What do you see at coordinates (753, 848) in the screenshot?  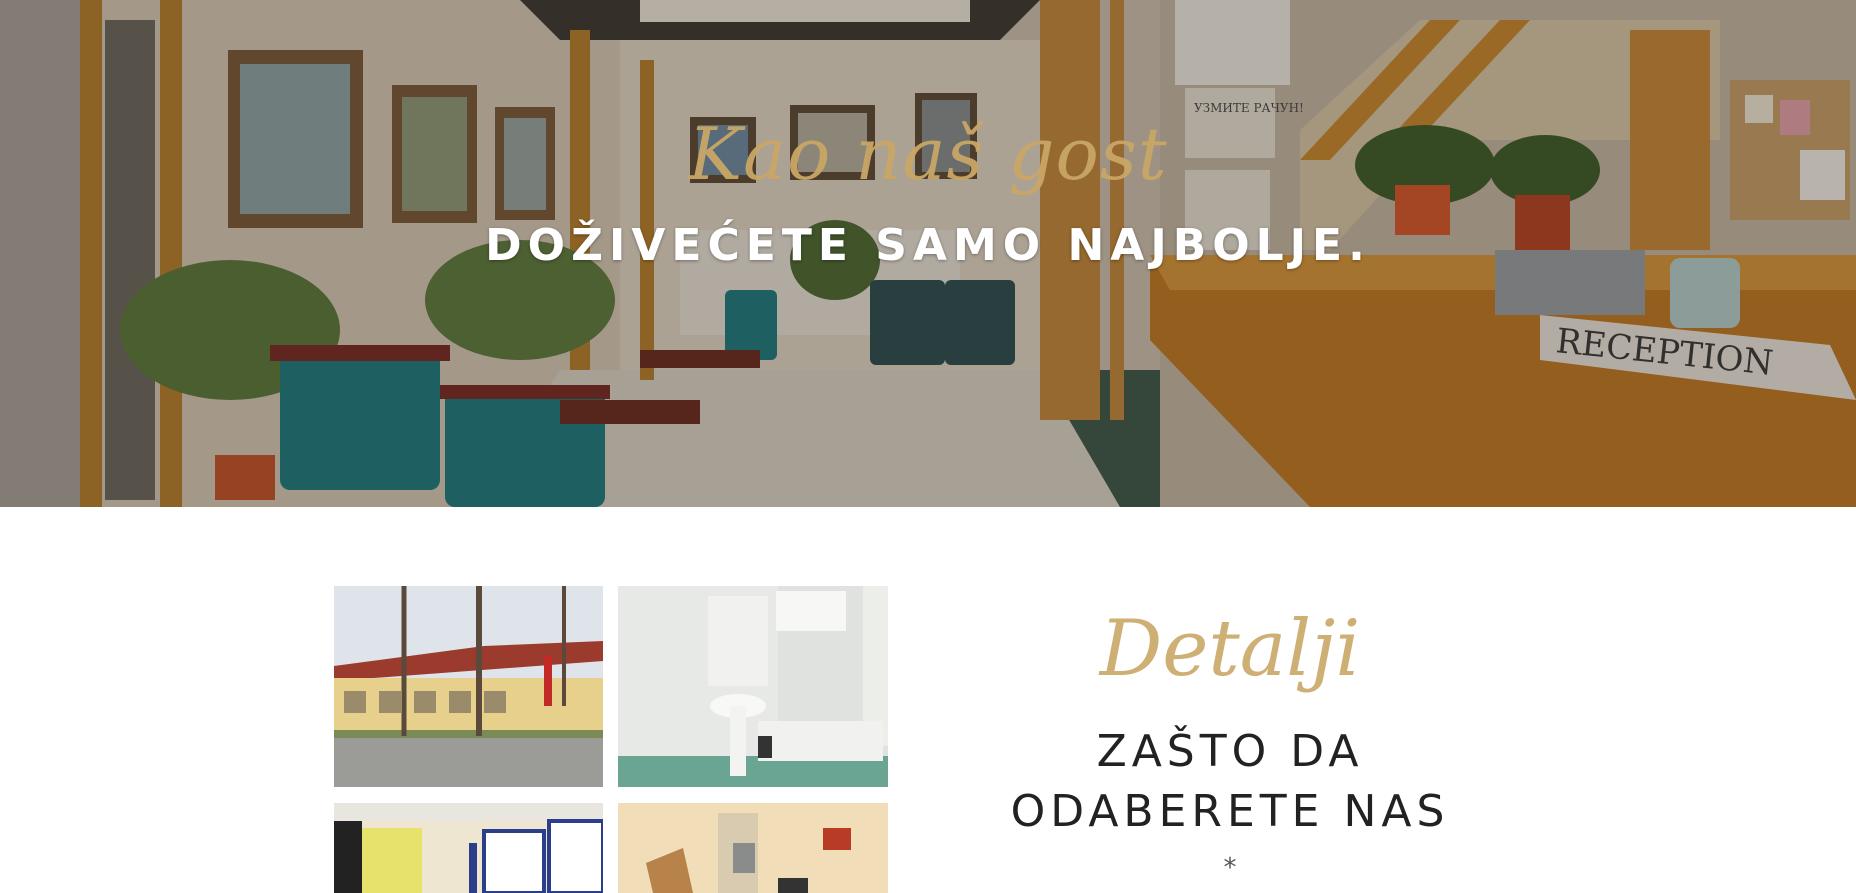 I see `bedroom-photo` at bounding box center [753, 848].